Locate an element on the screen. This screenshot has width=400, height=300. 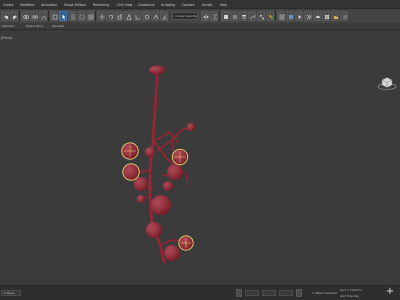
rendered-frame-window-icon is located at coordinates (290, 16).